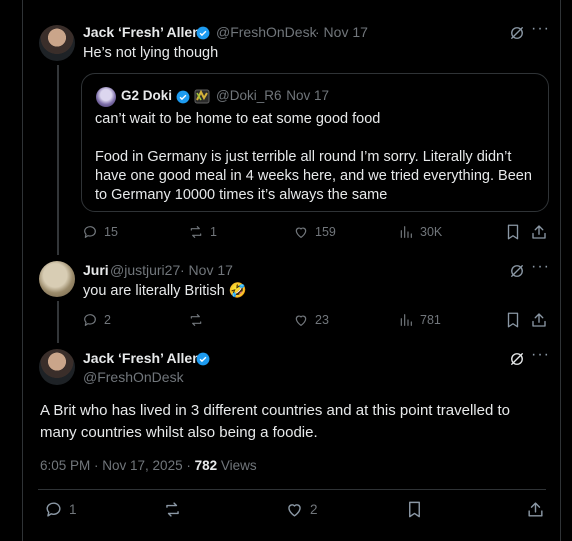 The width and height of the screenshot is (572, 541). Describe the element at coordinates (566, 270) in the screenshot. I see `right-column-border` at that location.